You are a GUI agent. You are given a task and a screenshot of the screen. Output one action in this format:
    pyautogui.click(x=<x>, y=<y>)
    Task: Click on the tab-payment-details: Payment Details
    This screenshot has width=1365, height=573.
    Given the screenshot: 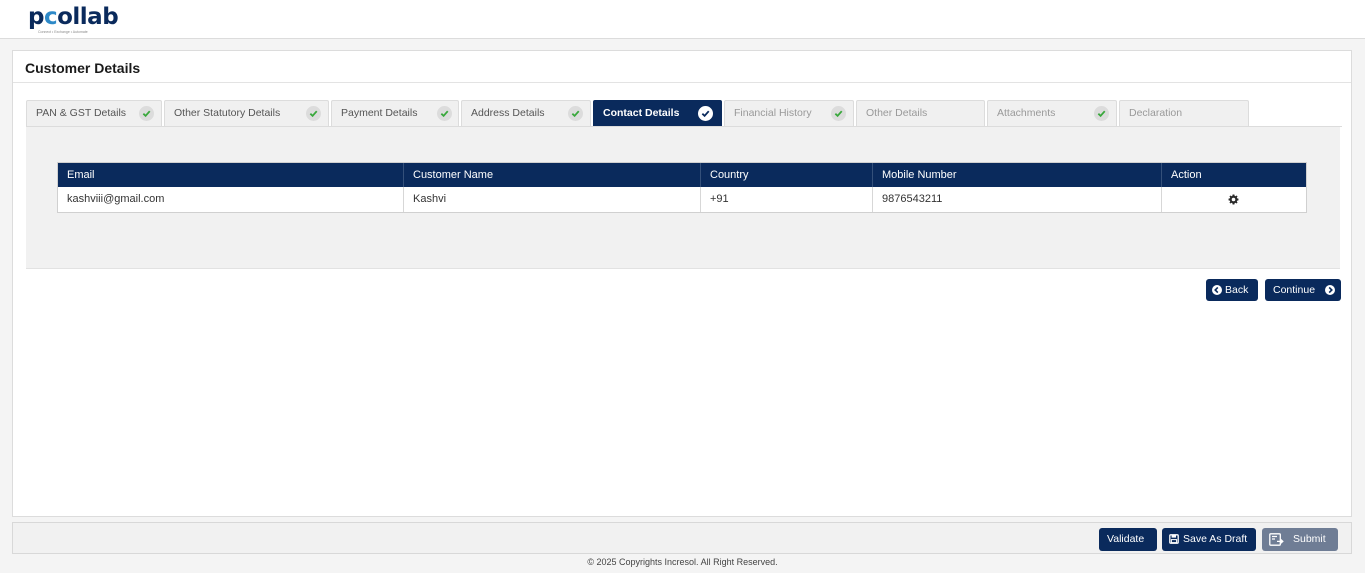 What is the action you would take?
    pyautogui.click(x=395, y=113)
    